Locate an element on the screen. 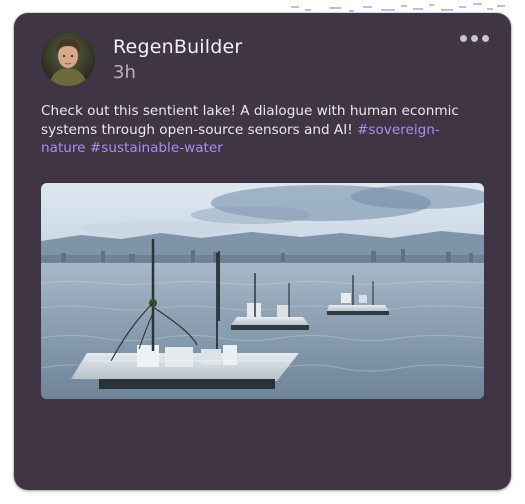 The height and width of the screenshot is (504, 525). post-timestamp: 3h is located at coordinates (124, 72).